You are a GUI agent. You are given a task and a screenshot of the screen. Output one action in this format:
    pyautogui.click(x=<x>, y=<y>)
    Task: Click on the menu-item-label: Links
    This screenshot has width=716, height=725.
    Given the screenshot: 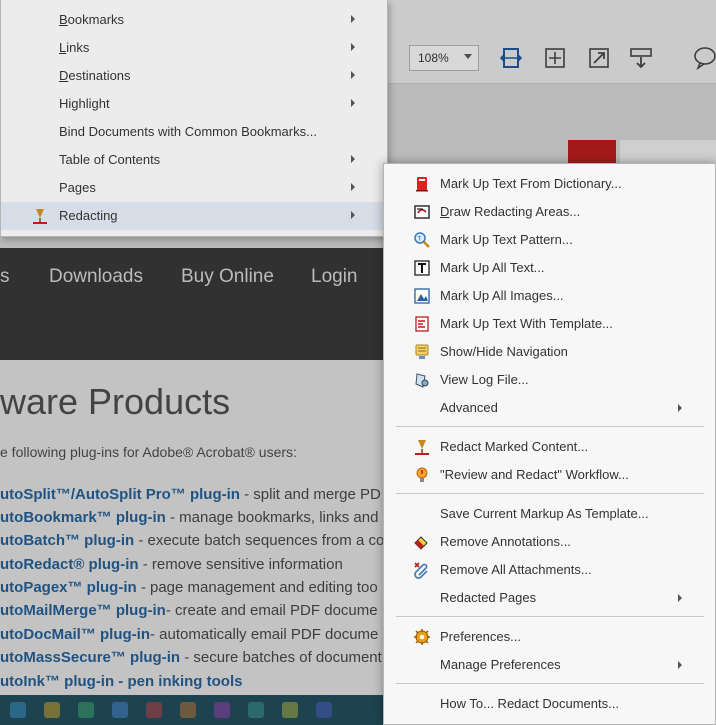 What is the action you would take?
    pyautogui.click(x=74, y=47)
    